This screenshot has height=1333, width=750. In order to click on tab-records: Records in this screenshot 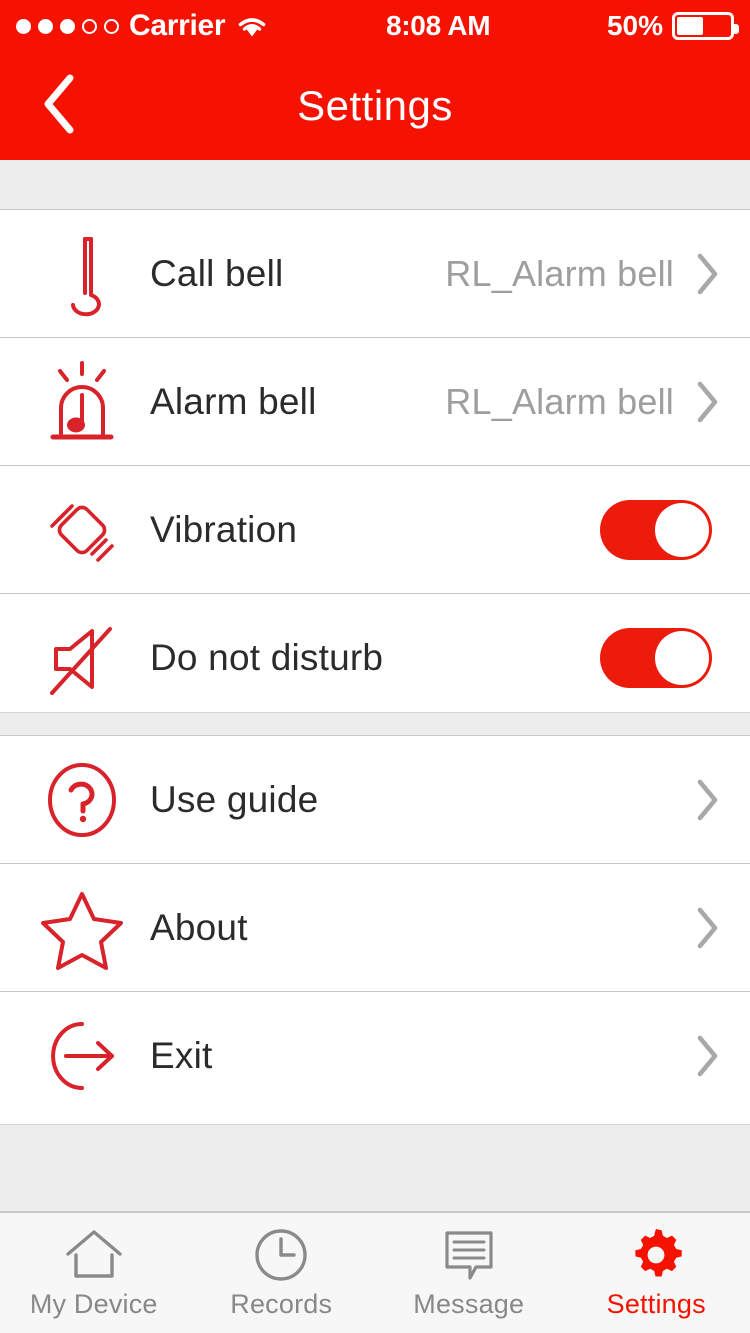, I will do `click(282, 1273)`.